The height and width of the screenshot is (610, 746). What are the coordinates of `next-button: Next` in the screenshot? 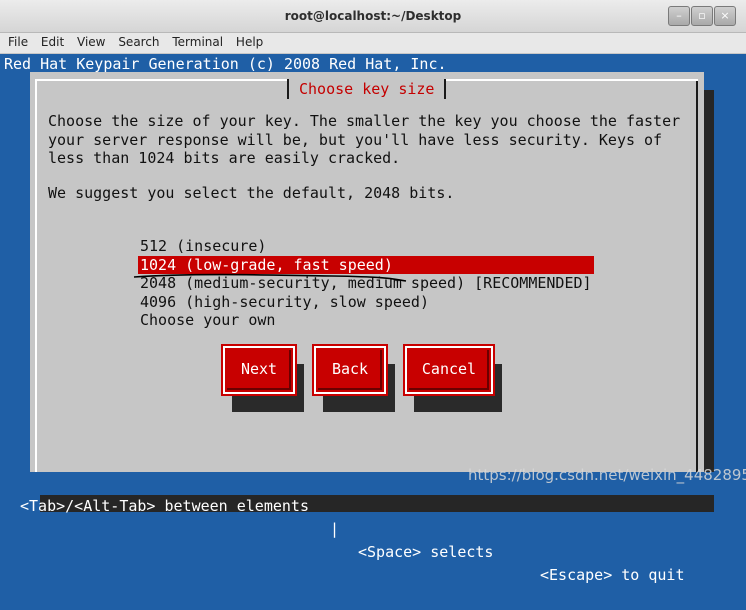 It's located at (262, 378).